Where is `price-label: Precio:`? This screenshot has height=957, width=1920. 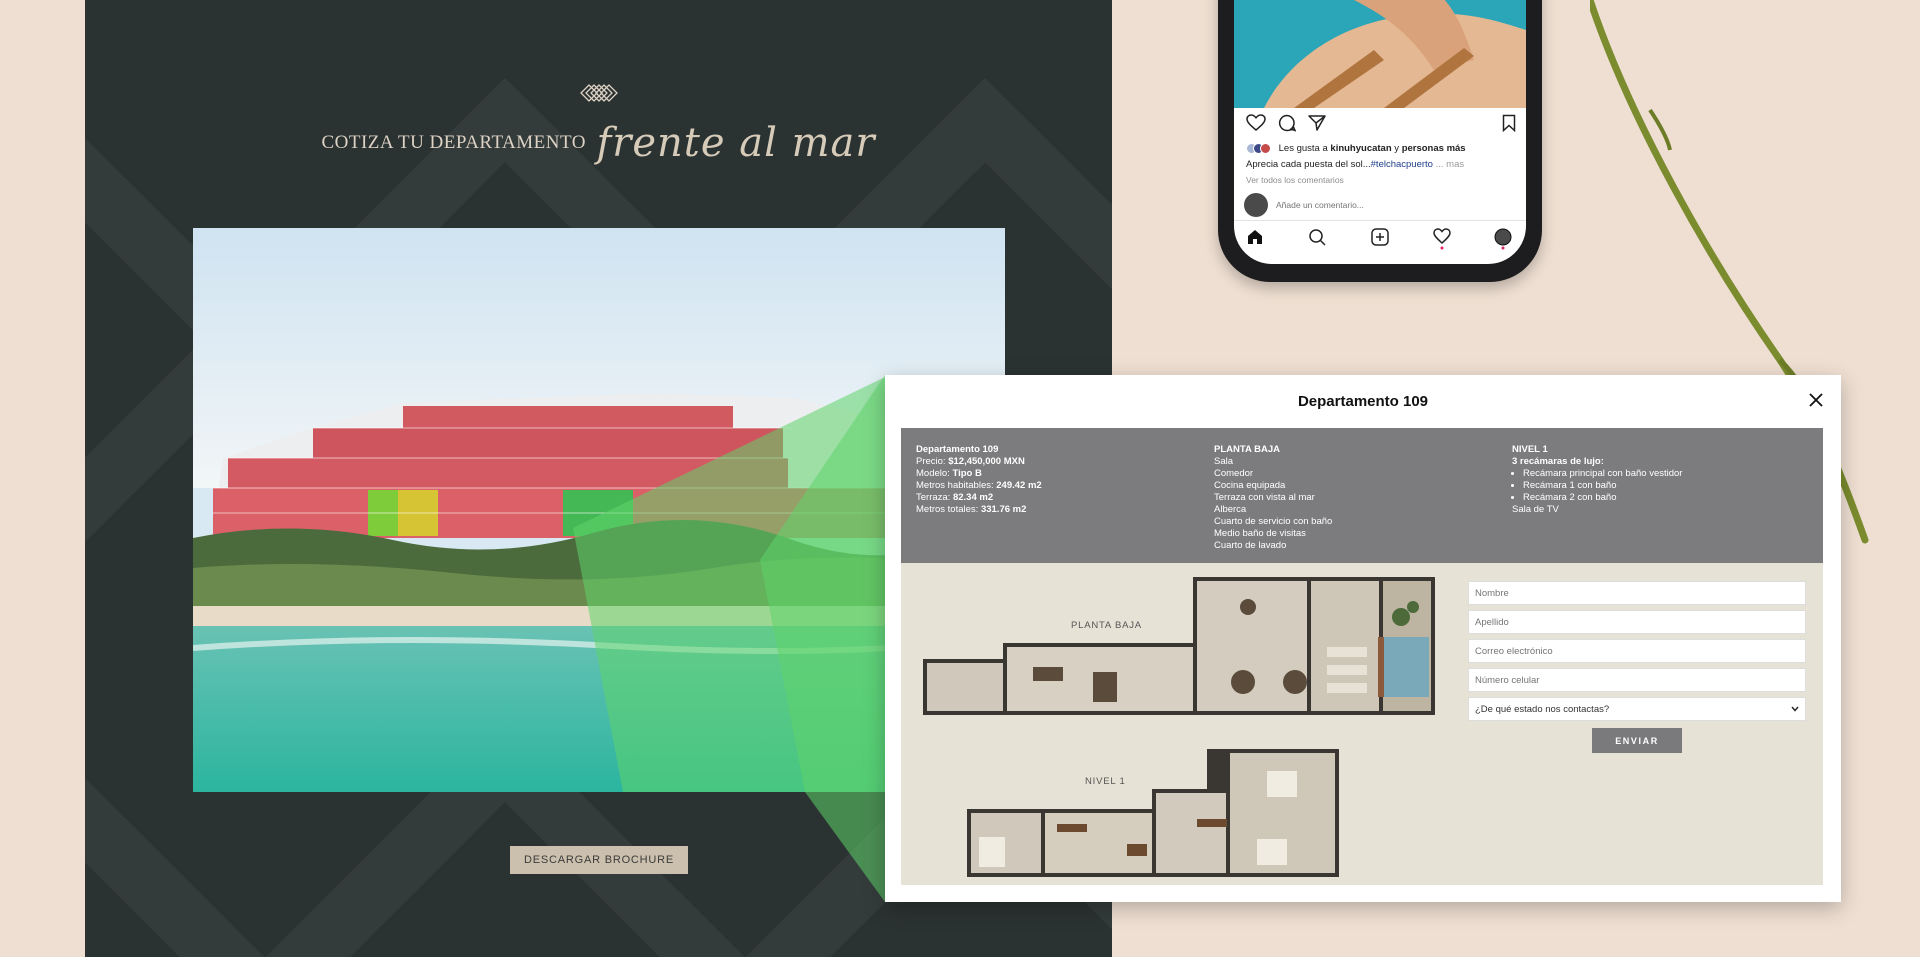
price-label: Precio: is located at coordinates (931, 461).